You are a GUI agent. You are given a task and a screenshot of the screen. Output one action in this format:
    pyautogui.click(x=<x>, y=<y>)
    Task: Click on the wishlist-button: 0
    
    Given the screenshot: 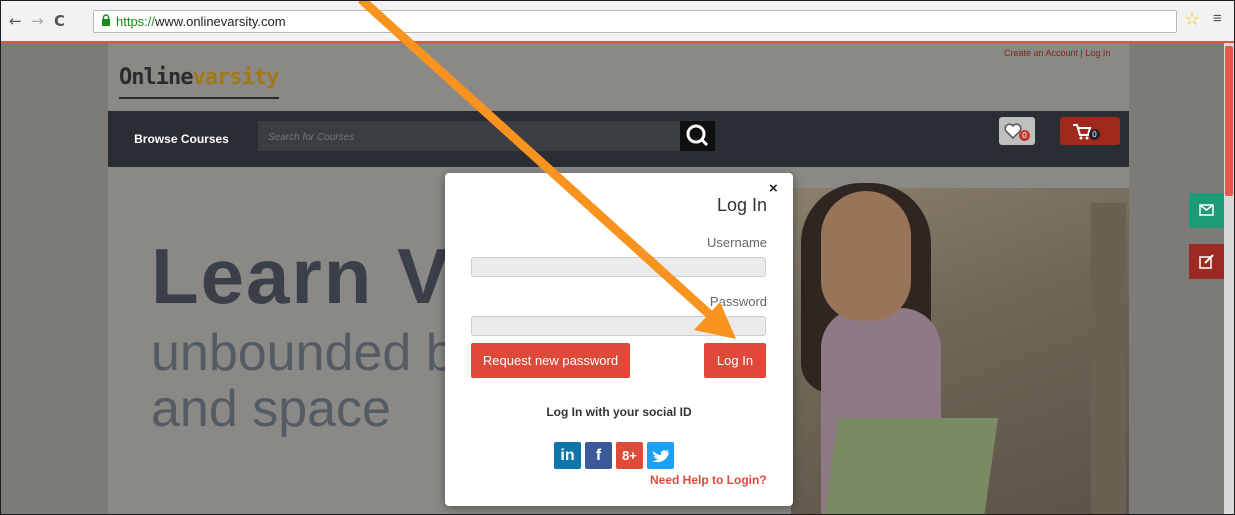 What is the action you would take?
    pyautogui.click(x=1017, y=131)
    